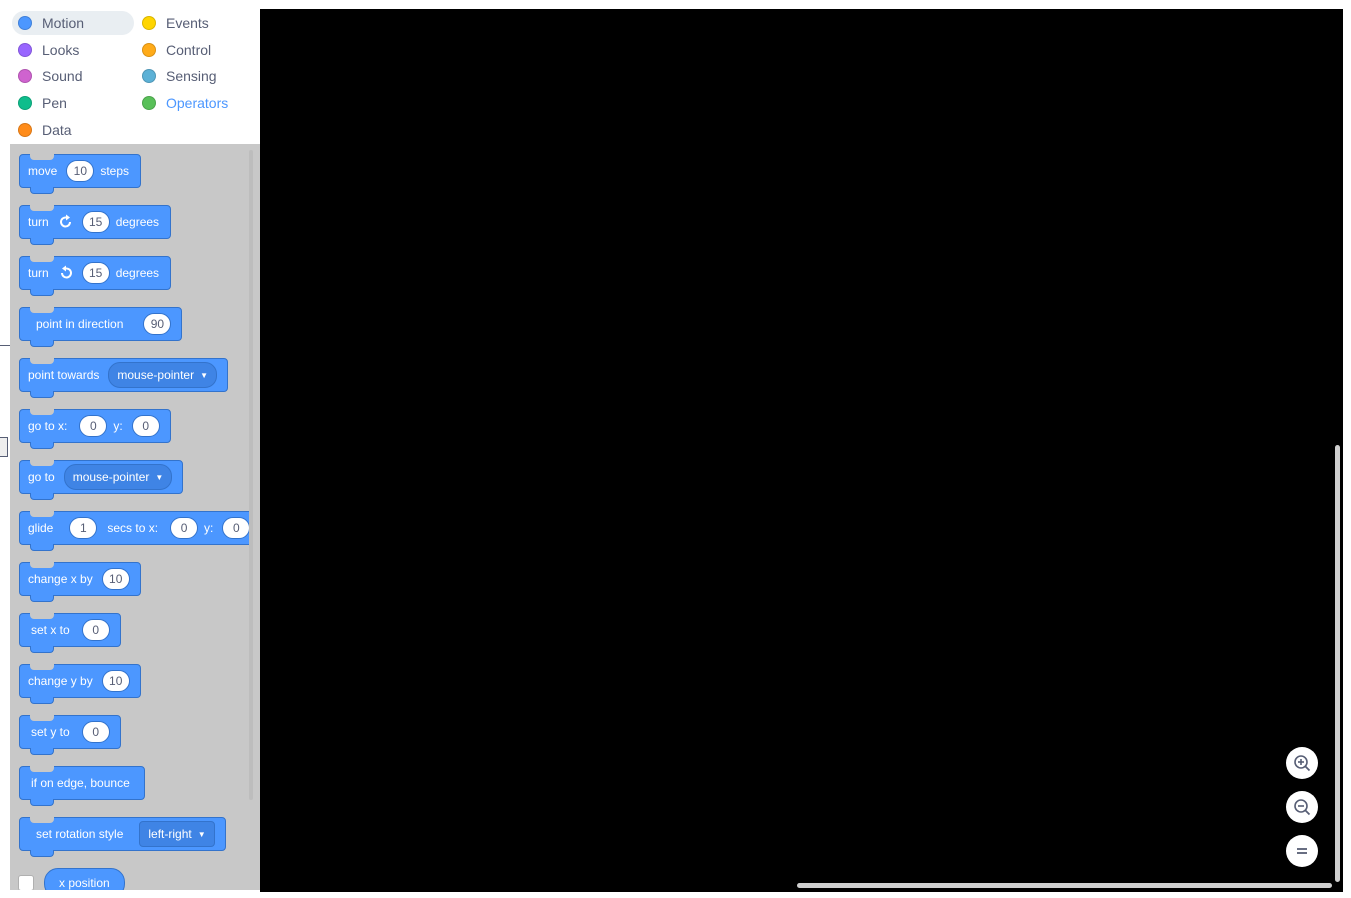  I want to click on rotation-style-dropdown: left-right ▼, so click(177, 834).